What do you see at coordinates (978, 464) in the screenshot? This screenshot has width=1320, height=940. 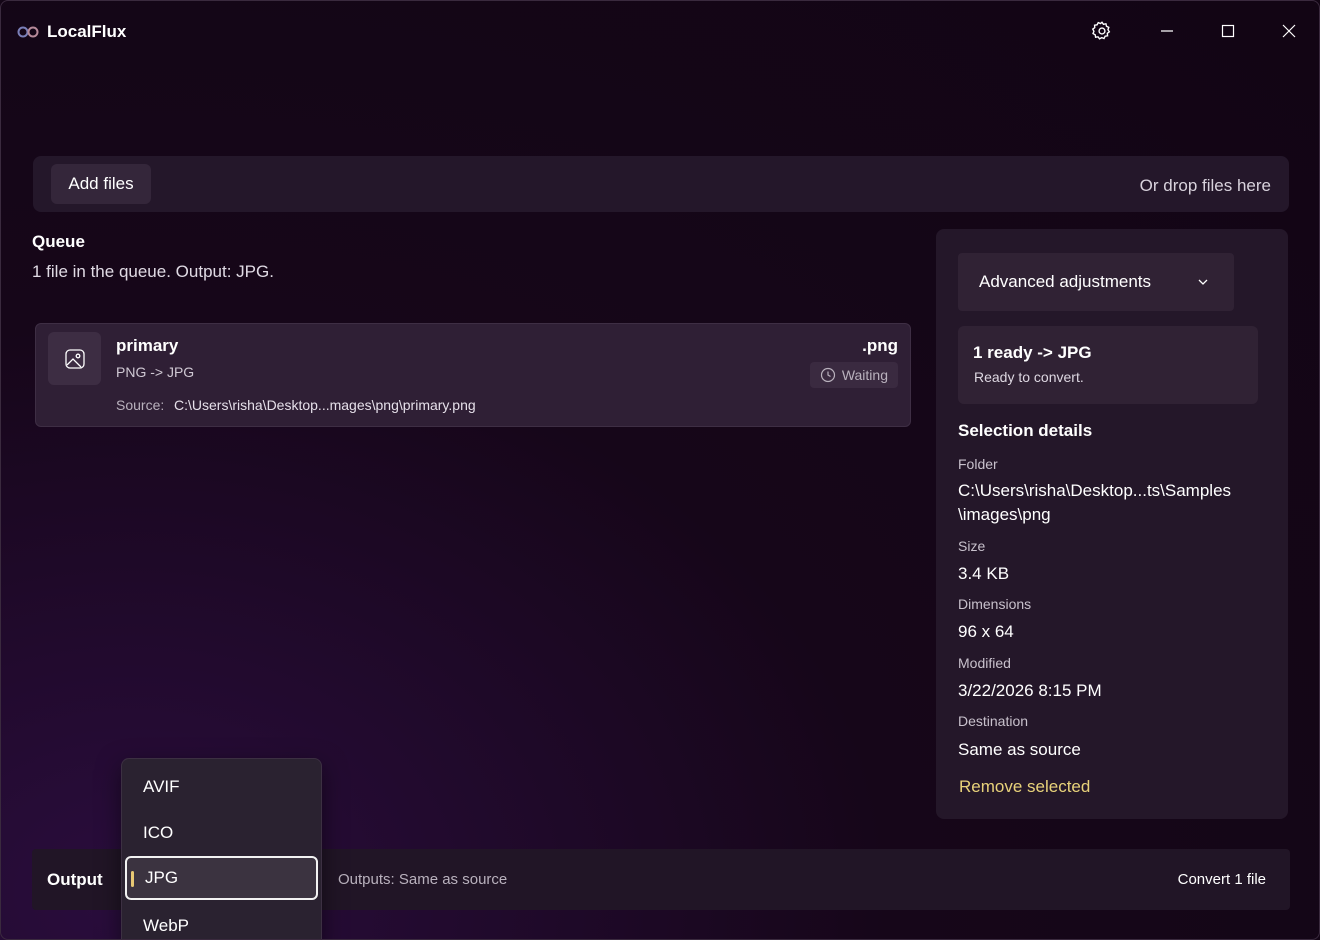 I see `folder-label: Folder` at bounding box center [978, 464].